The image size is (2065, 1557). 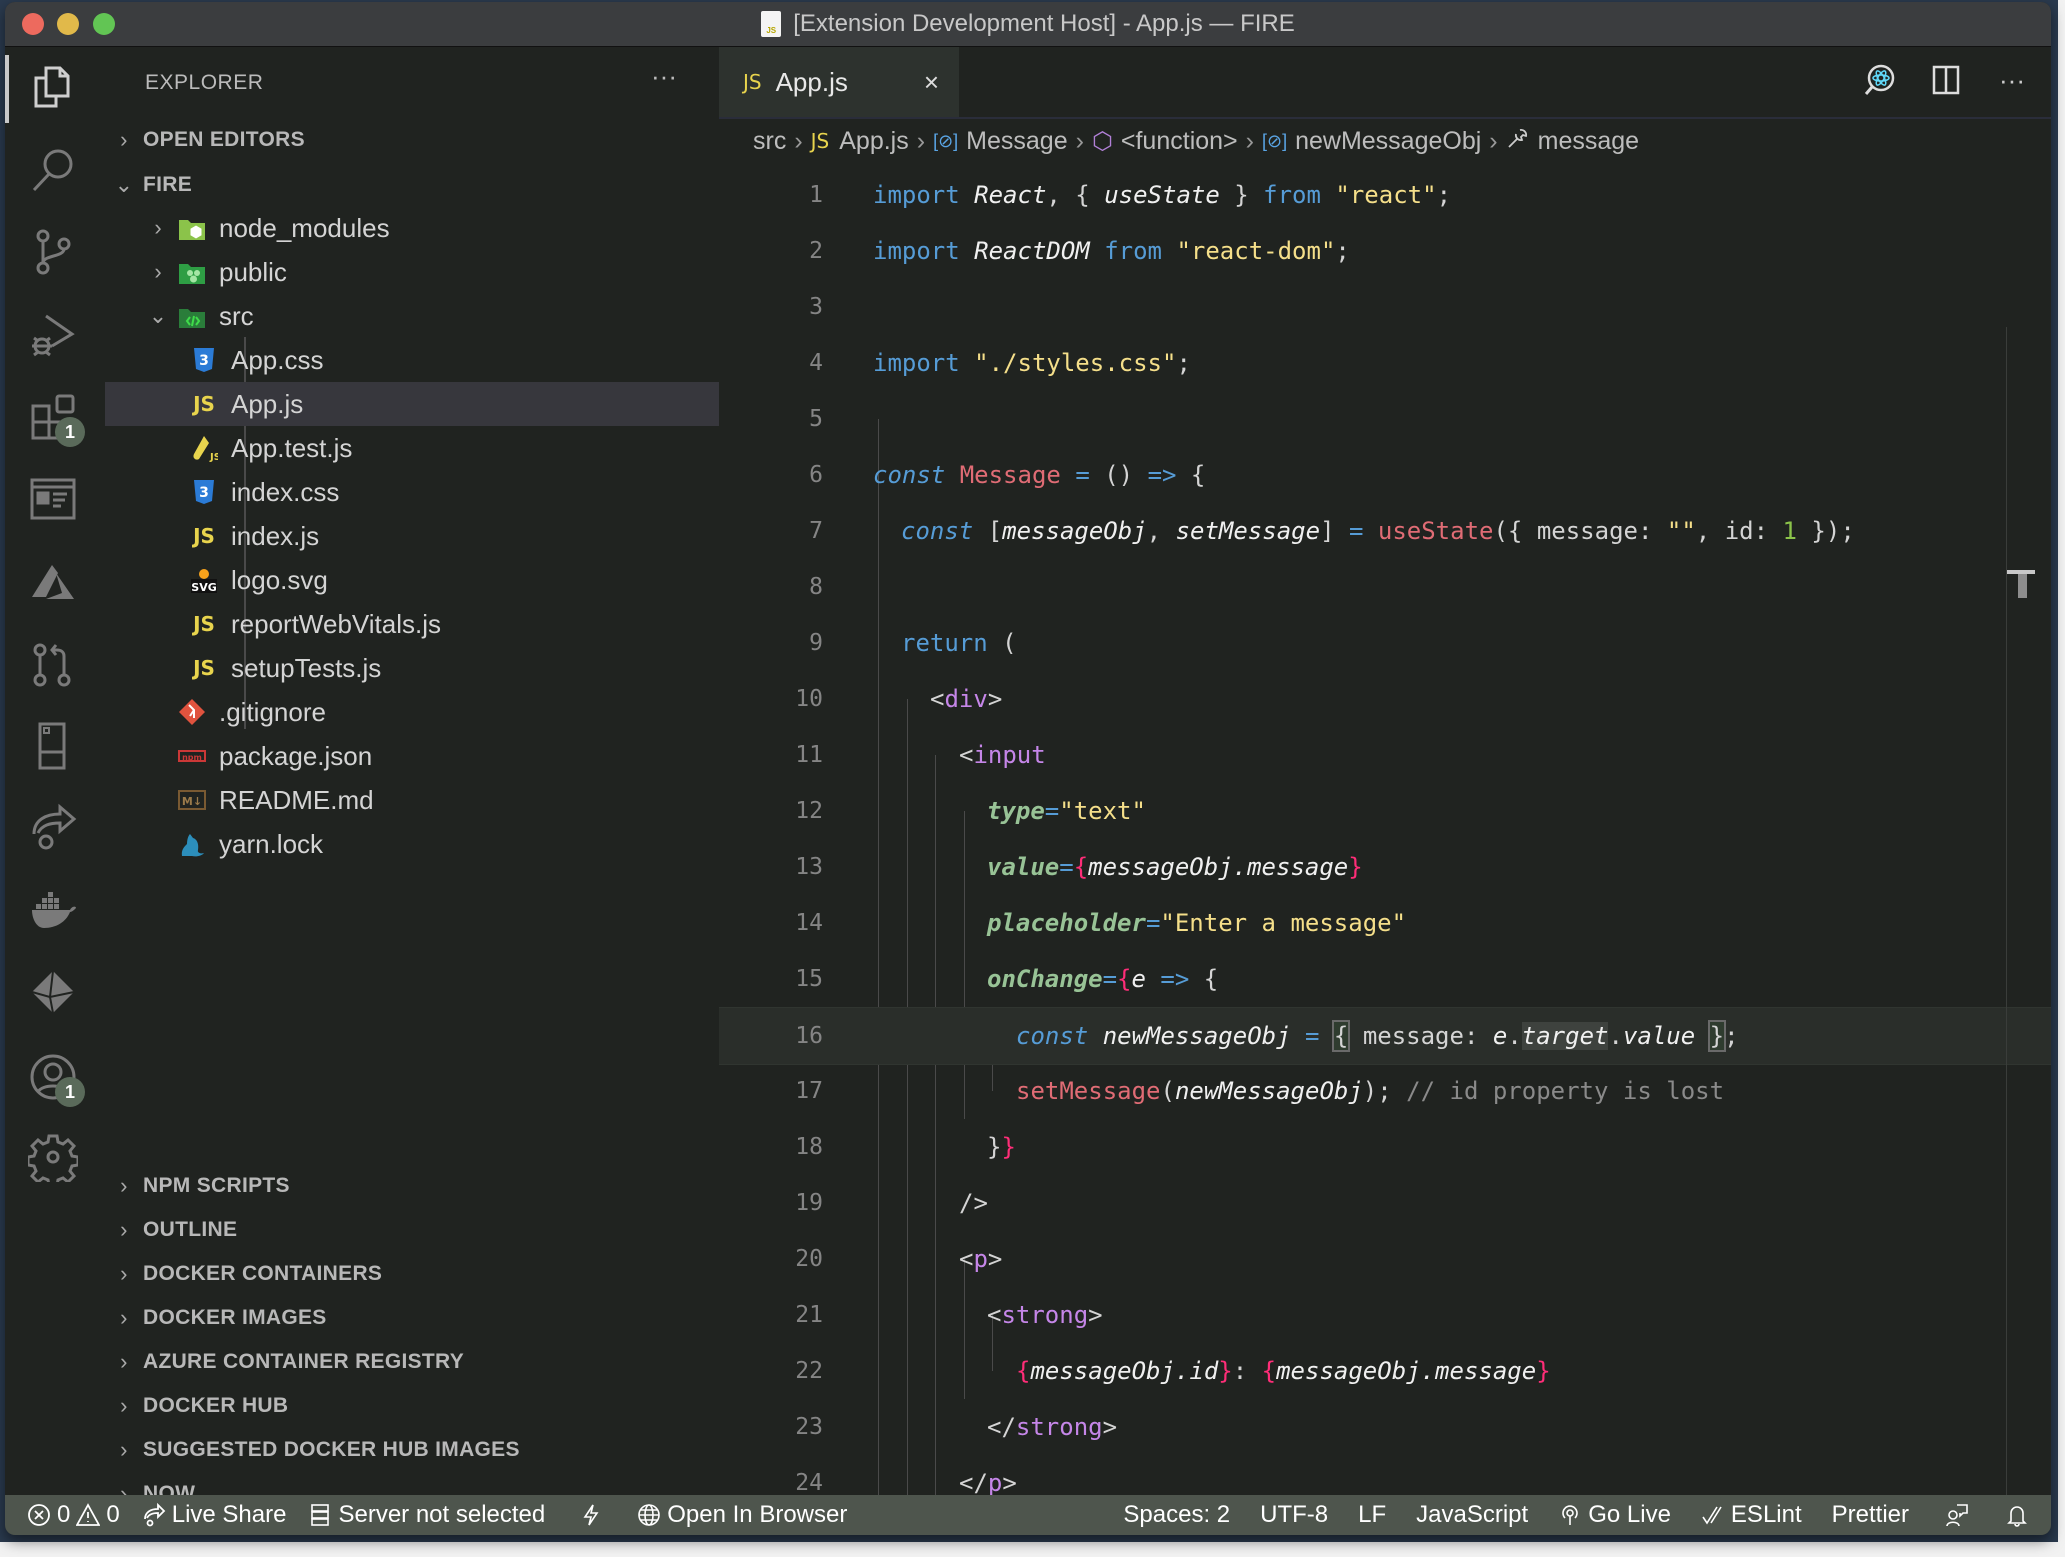 What do you see at coordinates (412, 756) in the screenshot?
I see `tree-item-package-json: npm package.json` at bounding box center [412, 756].